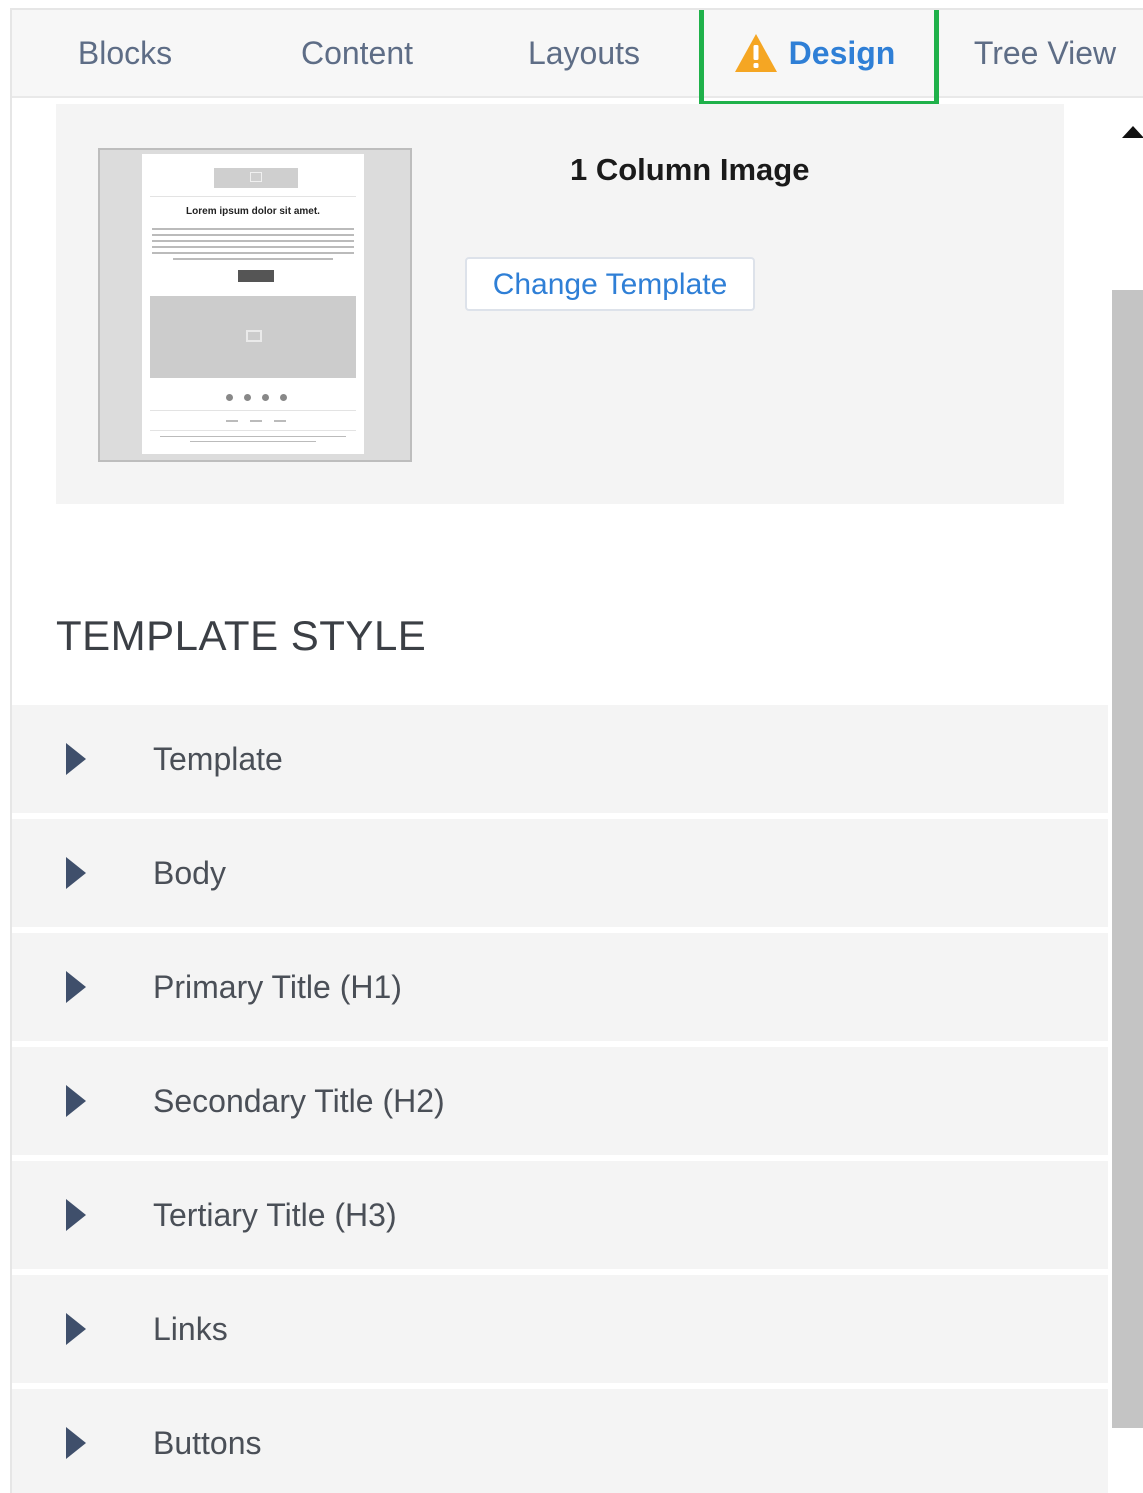  I want to click on template-preview: Lorem ipsum dolor sit amet., so click(253, 304).